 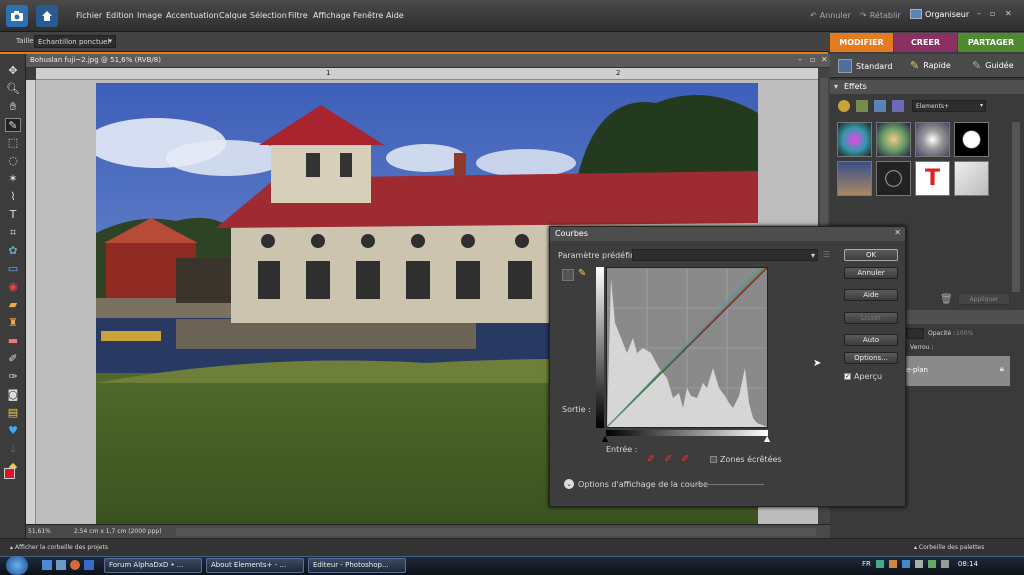 What do you see at coordinates (687, 347) in the screenshot?
I see `curve-graph` at bounding box center [687, 347].